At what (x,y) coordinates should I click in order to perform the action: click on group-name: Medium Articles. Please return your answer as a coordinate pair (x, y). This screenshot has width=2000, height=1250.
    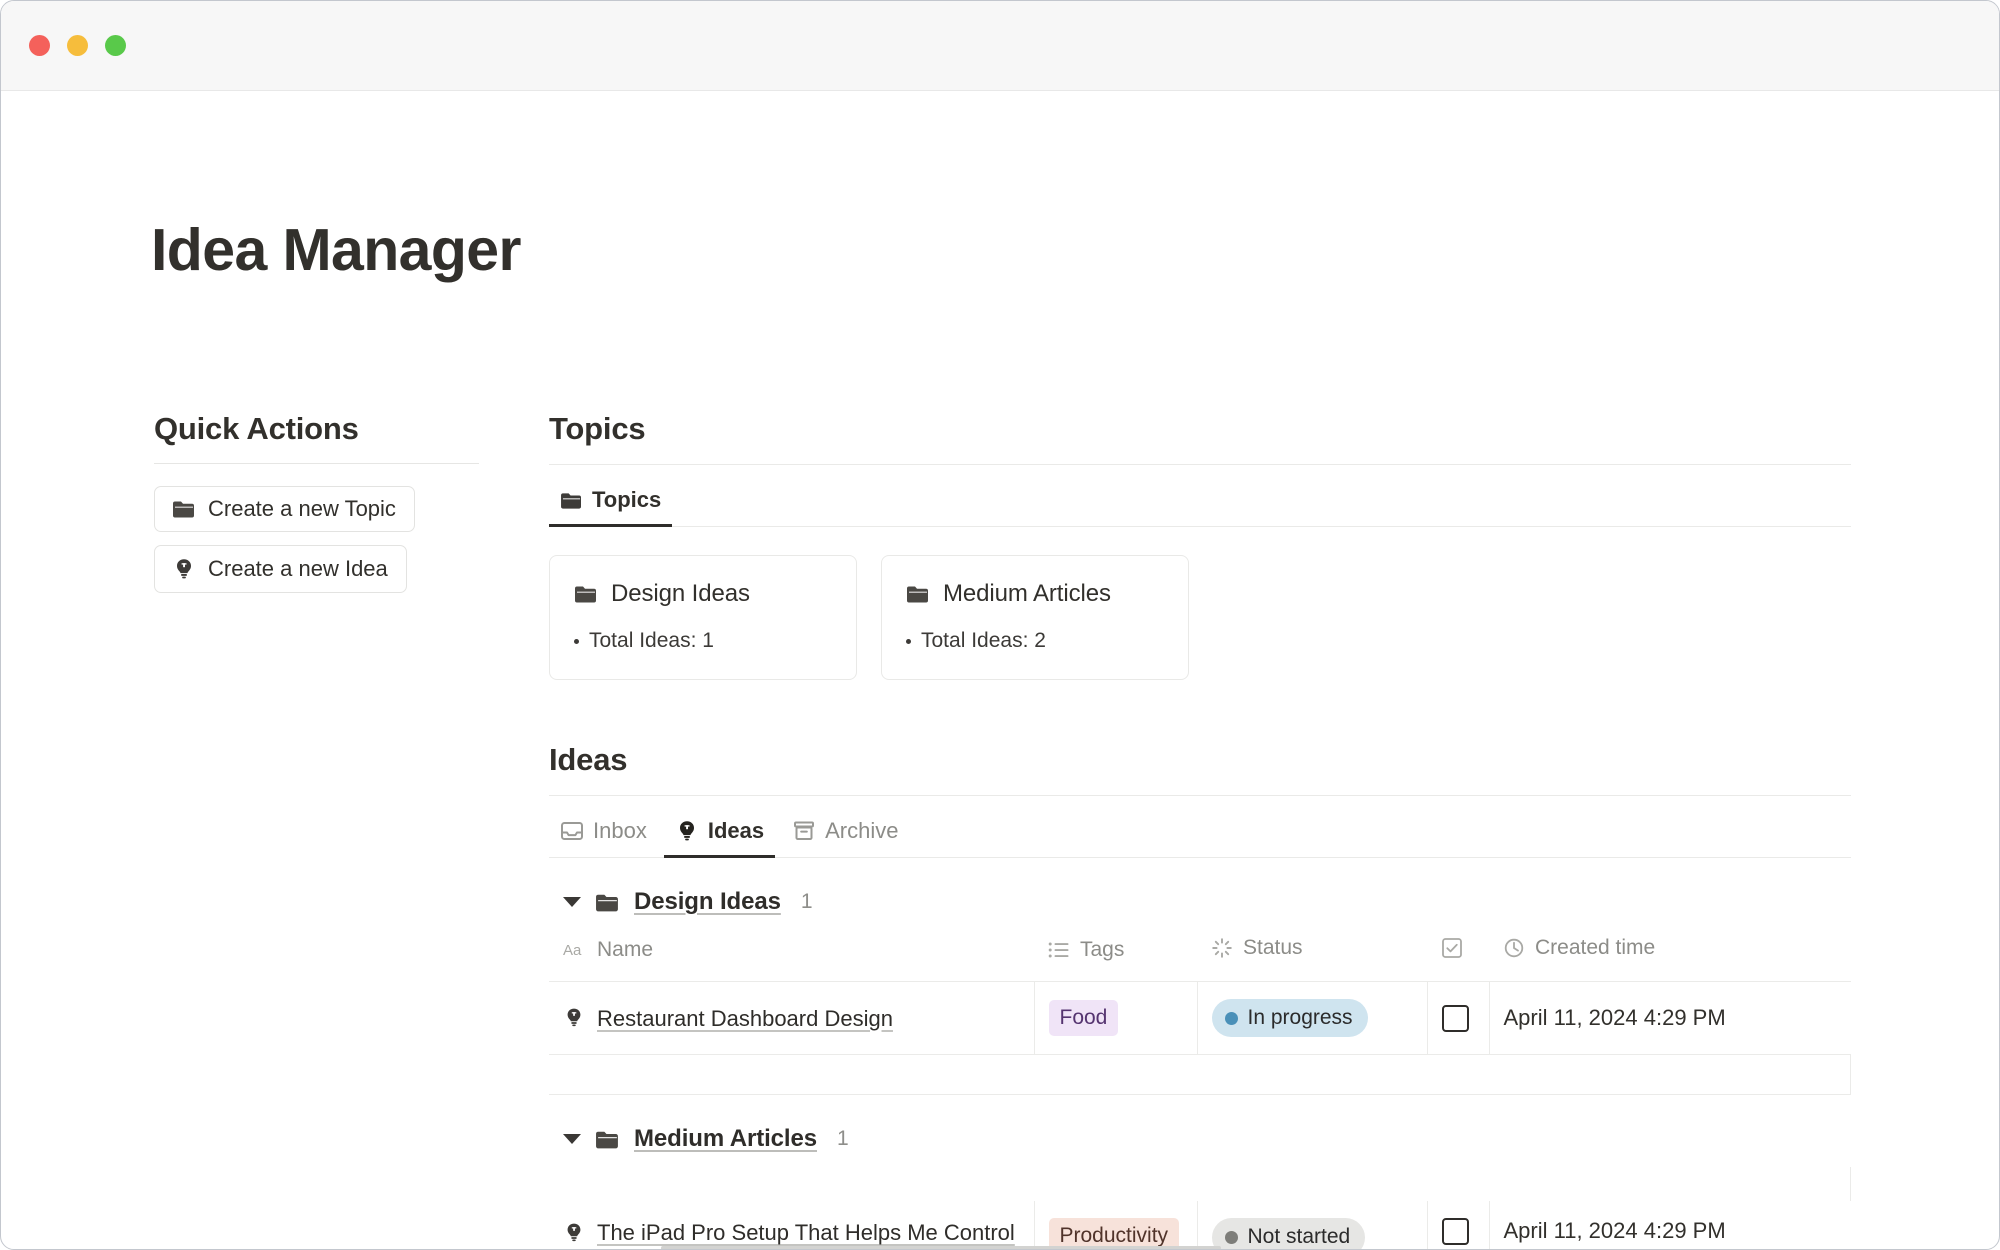
    Looking at the image, I should click on (725, 1139).